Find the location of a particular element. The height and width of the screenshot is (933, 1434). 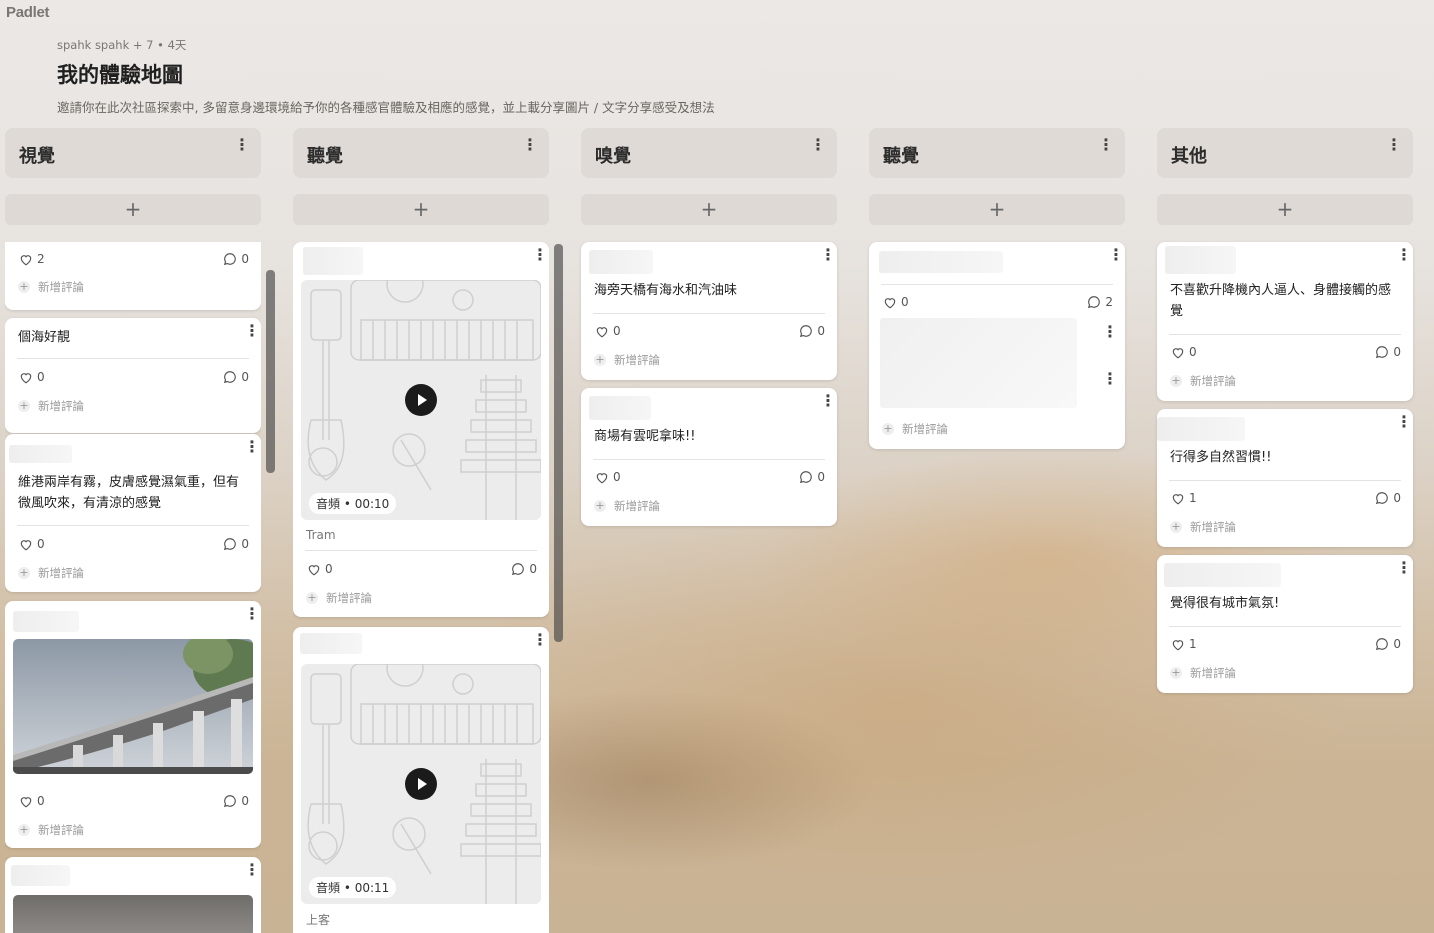

post-card: 0 0 + 新增評論 is located at coordinates (133, 724).